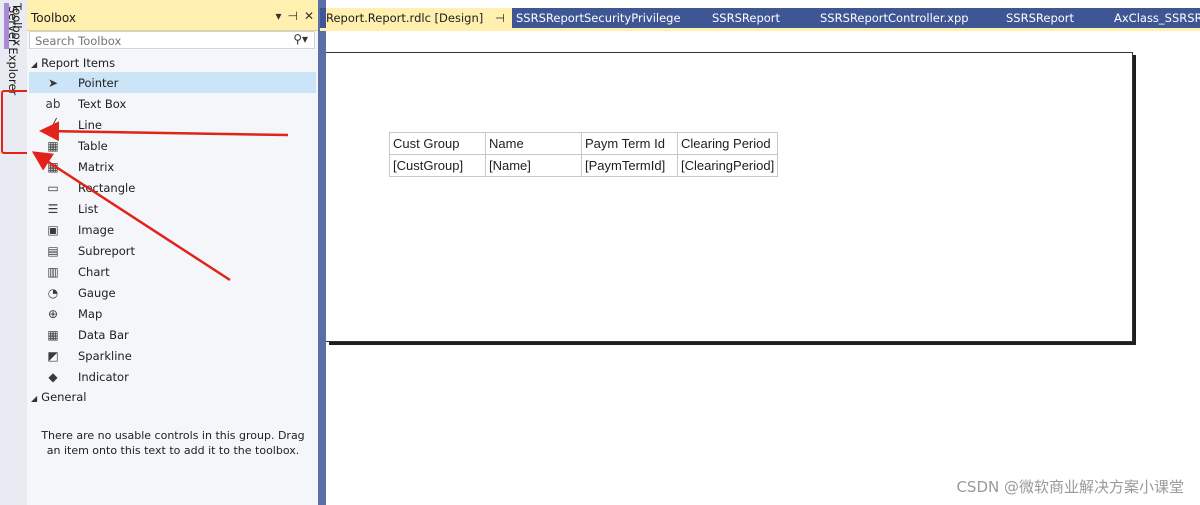 This screenshot has height=505, width=1200. I want to click on table-field-cell: [Name], so click(533, 165).